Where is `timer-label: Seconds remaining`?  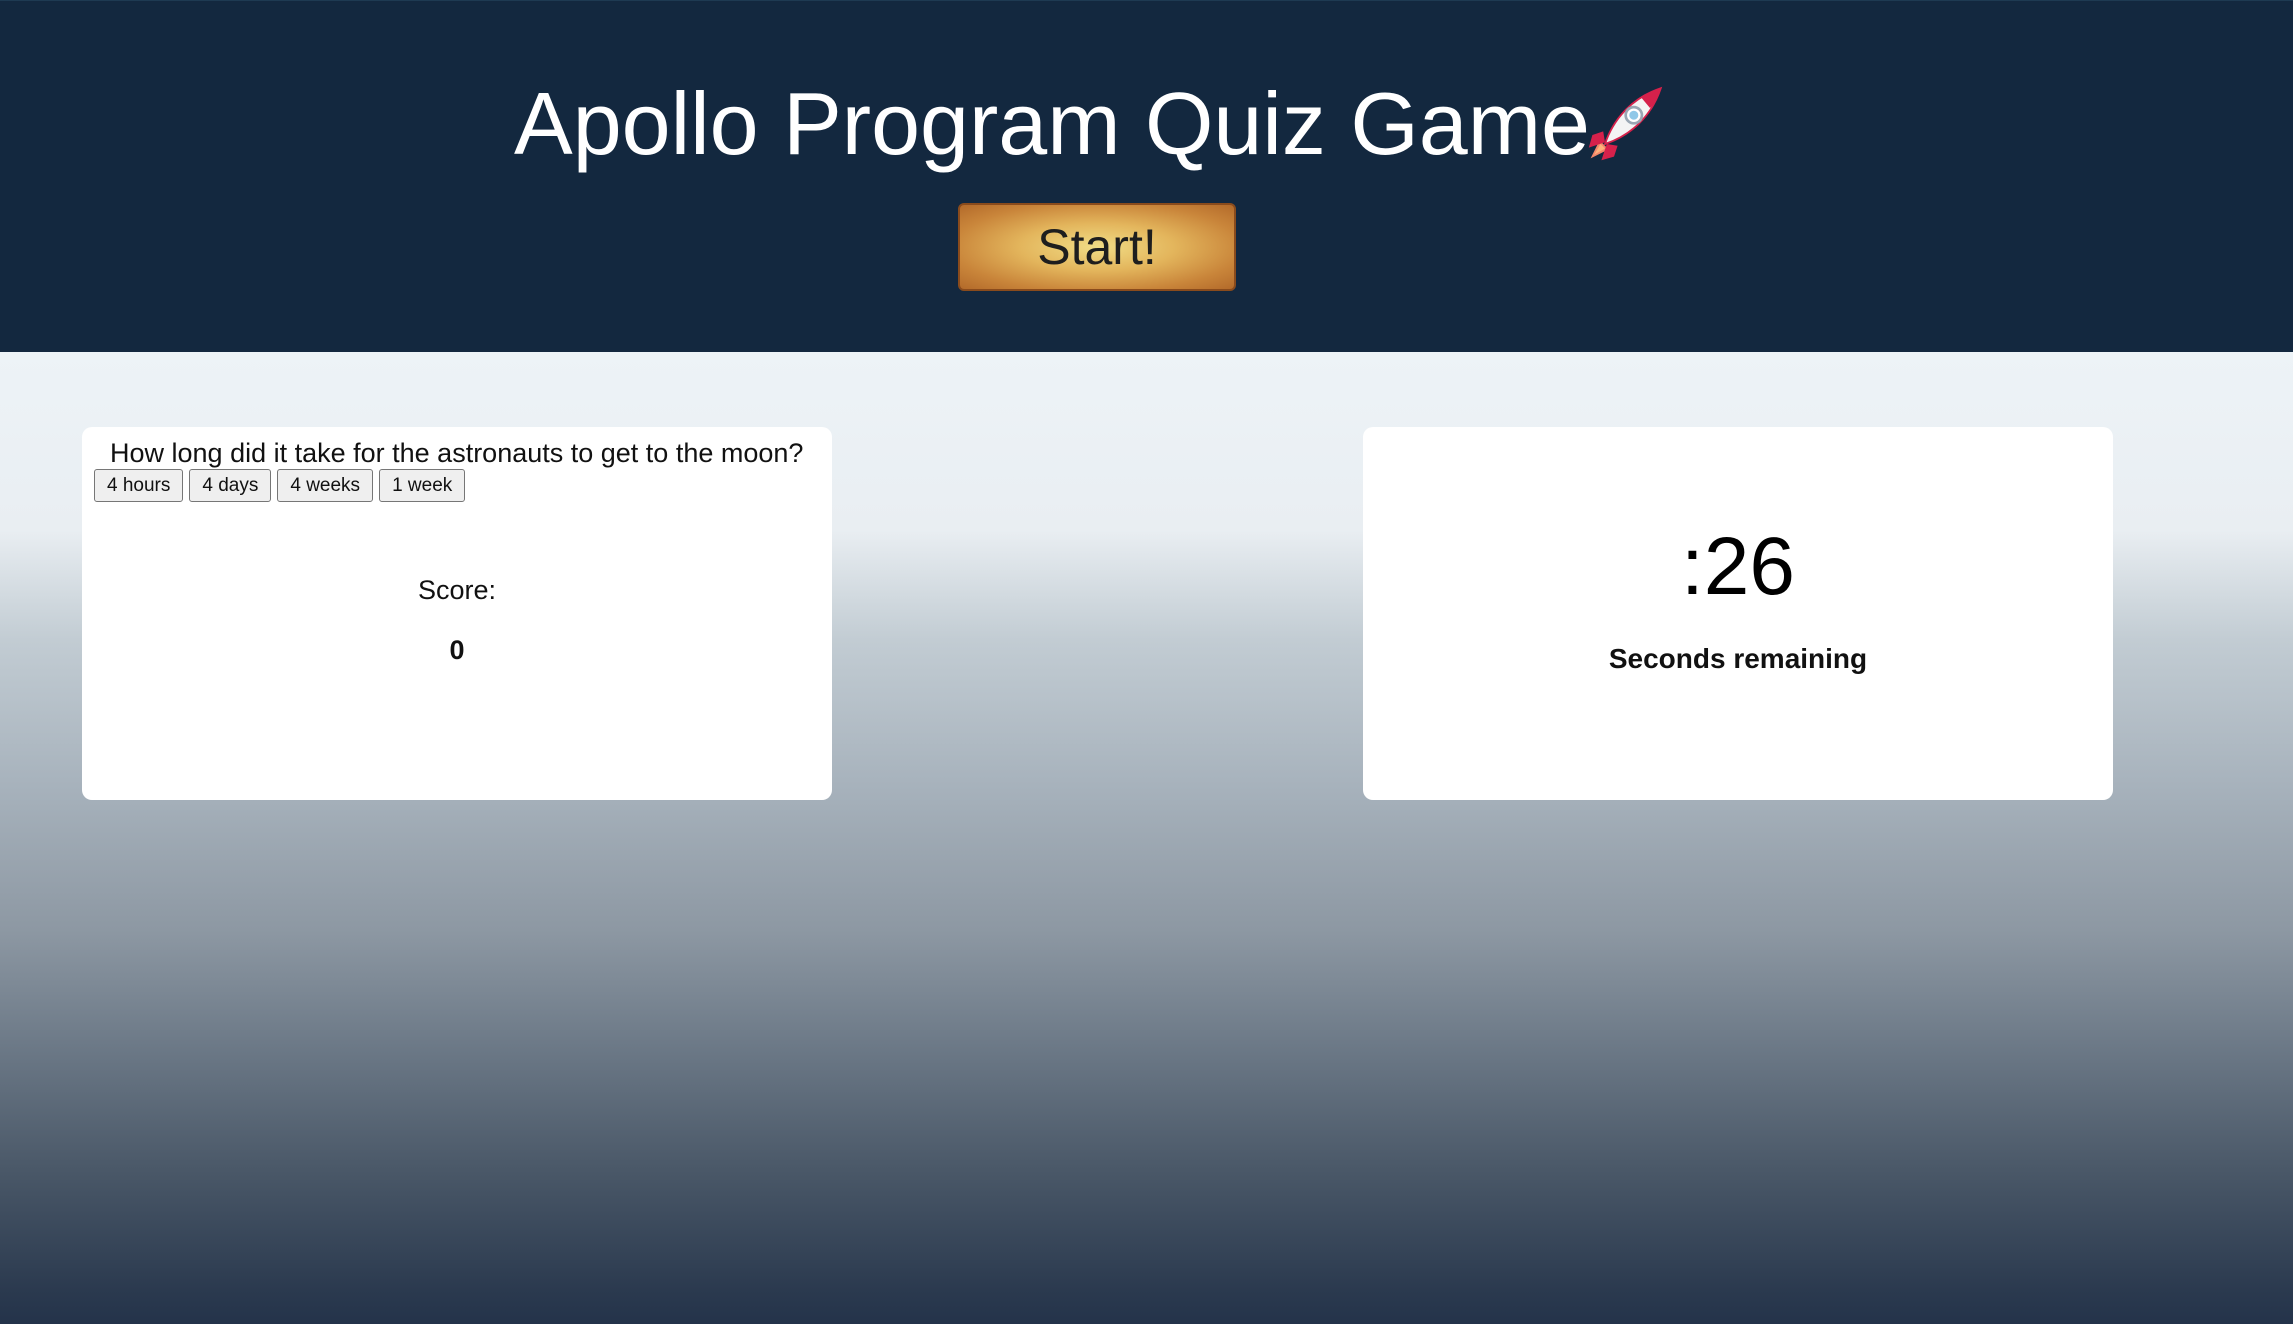 timer-label: Seconds remaining is located at coordinates (1738, 658).